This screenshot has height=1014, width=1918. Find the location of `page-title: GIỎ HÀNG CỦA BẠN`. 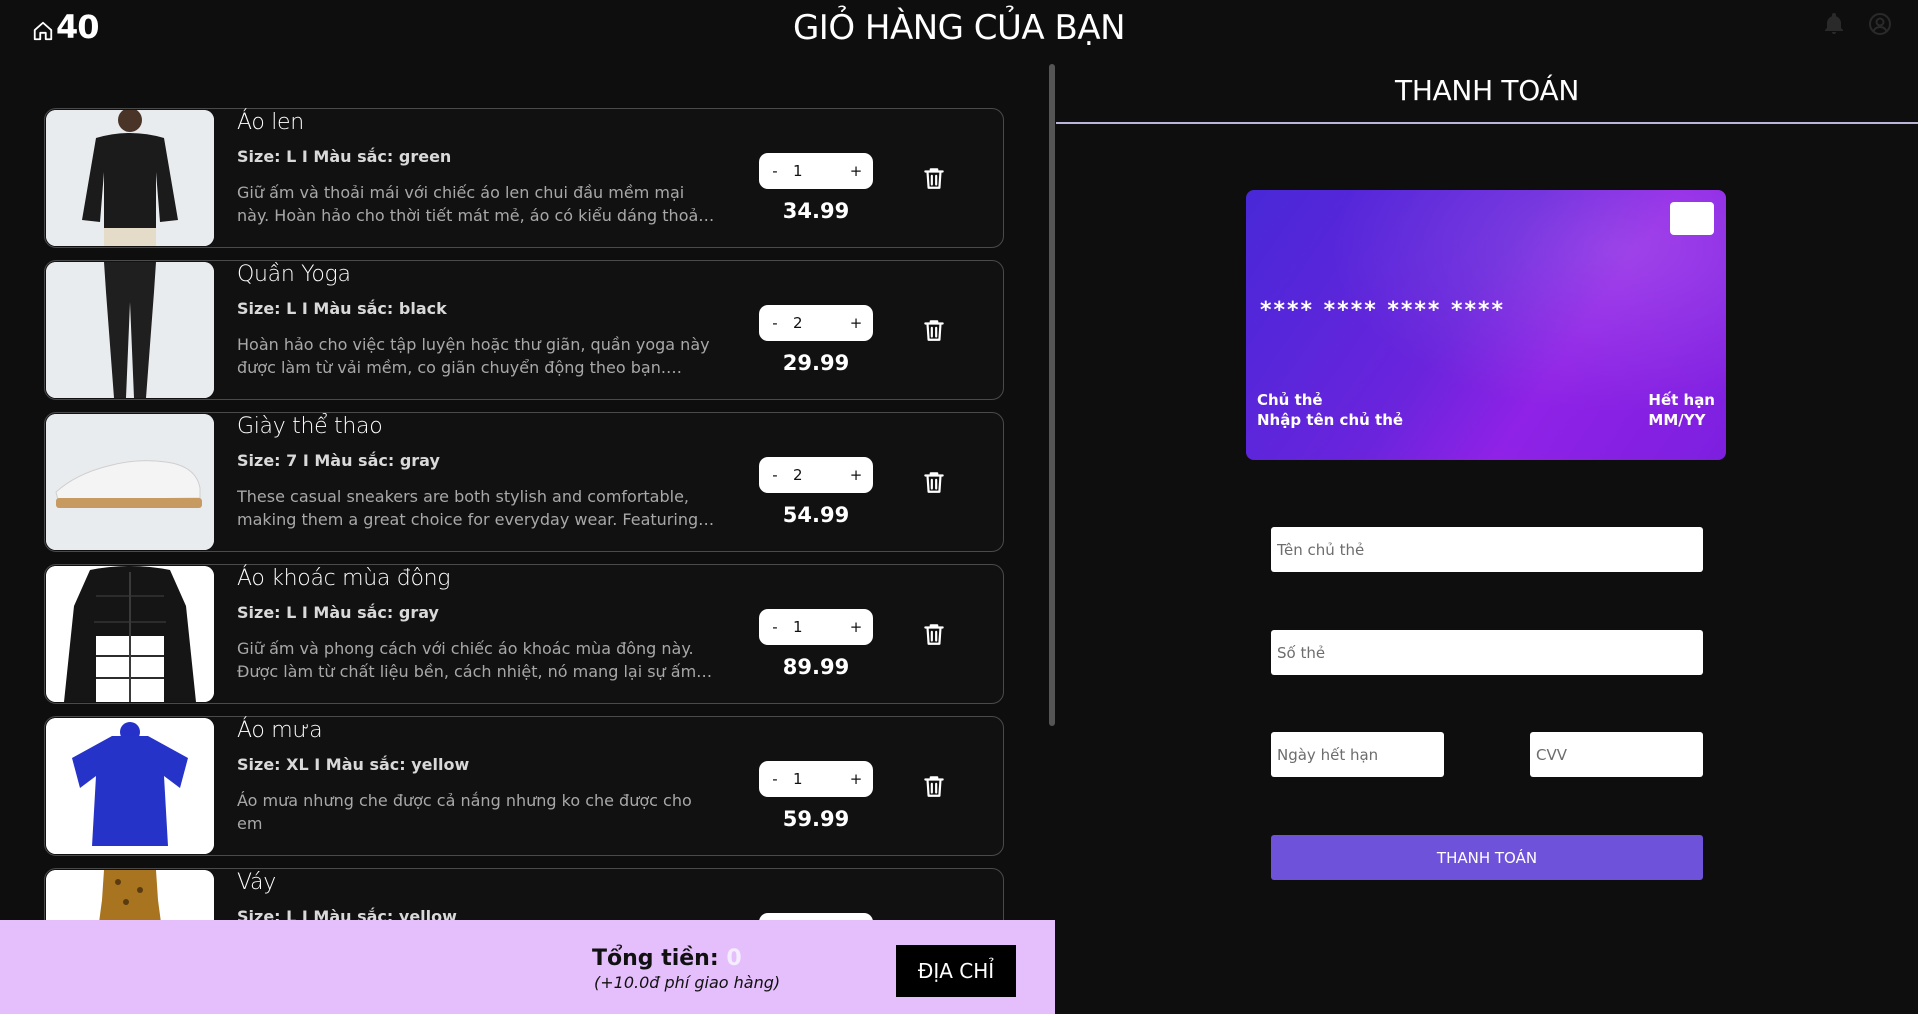

page-title: GIỎ HÀNG CỦA BẠN is located at coordinates (959, 28).